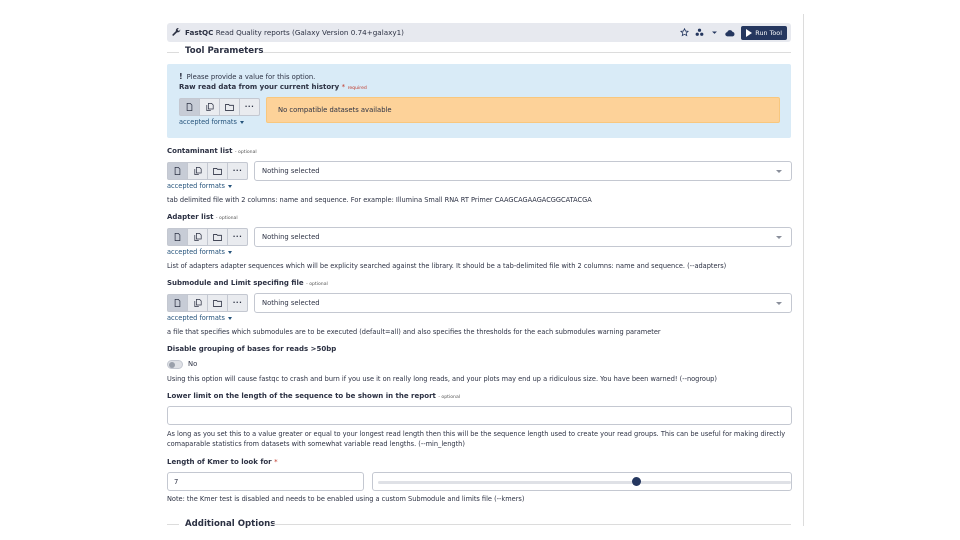  I want to click on kmer-label: Length of Kmer to look for *, so click(222, 462).